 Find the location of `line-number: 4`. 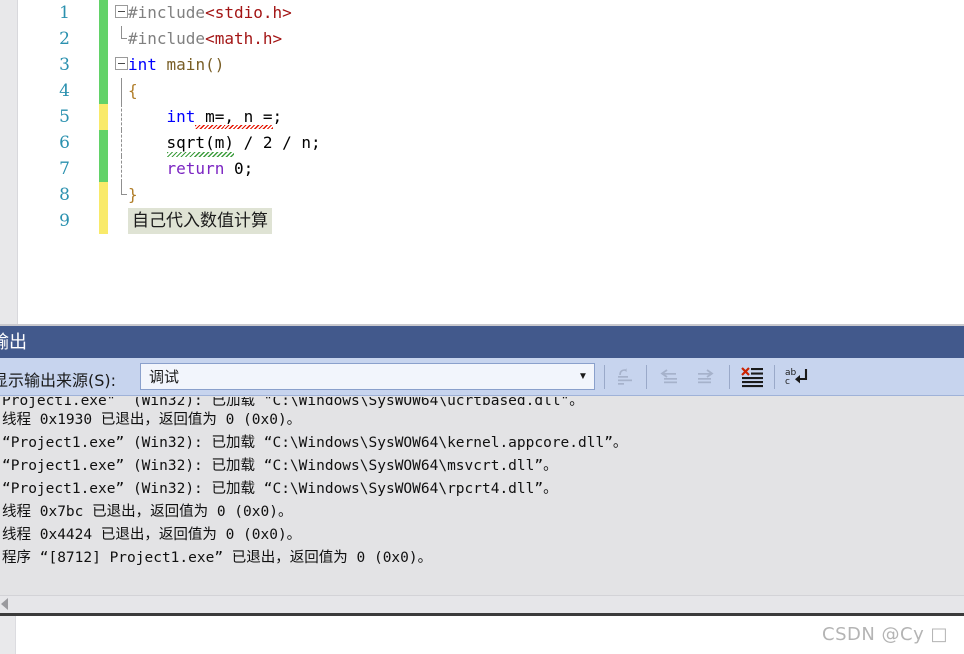

line-number: 4 is located at coordinates (64, 91).